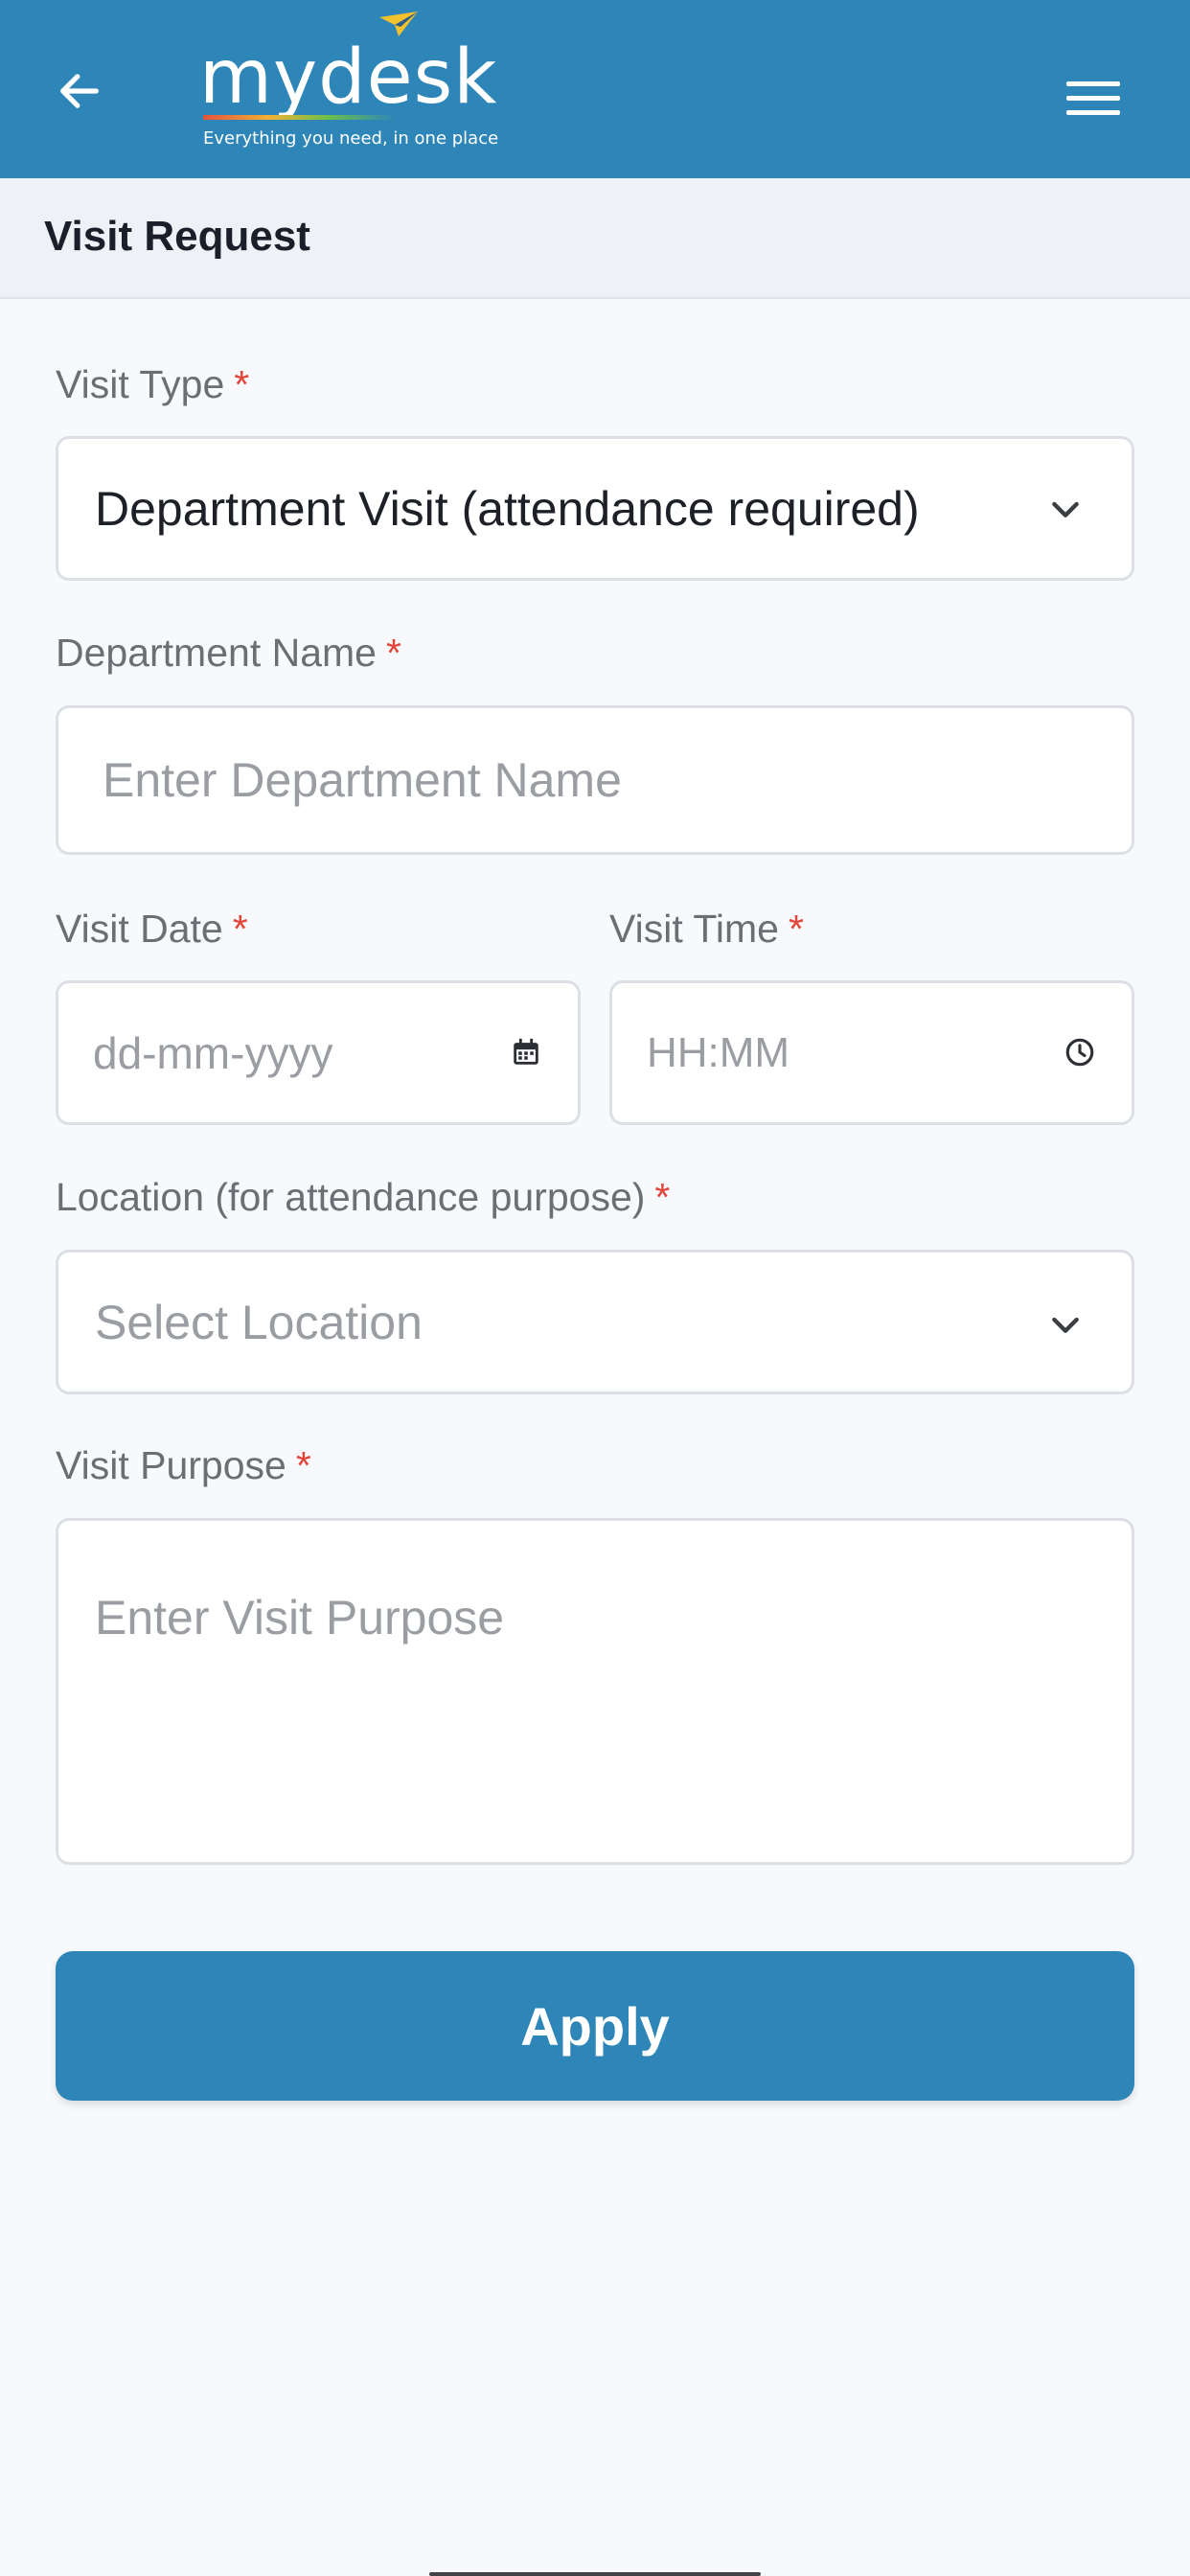 Image resolution: width=1190 pixels, height=2576 pixels. I want to click on apply-button: Apply, so click(595, 2026).